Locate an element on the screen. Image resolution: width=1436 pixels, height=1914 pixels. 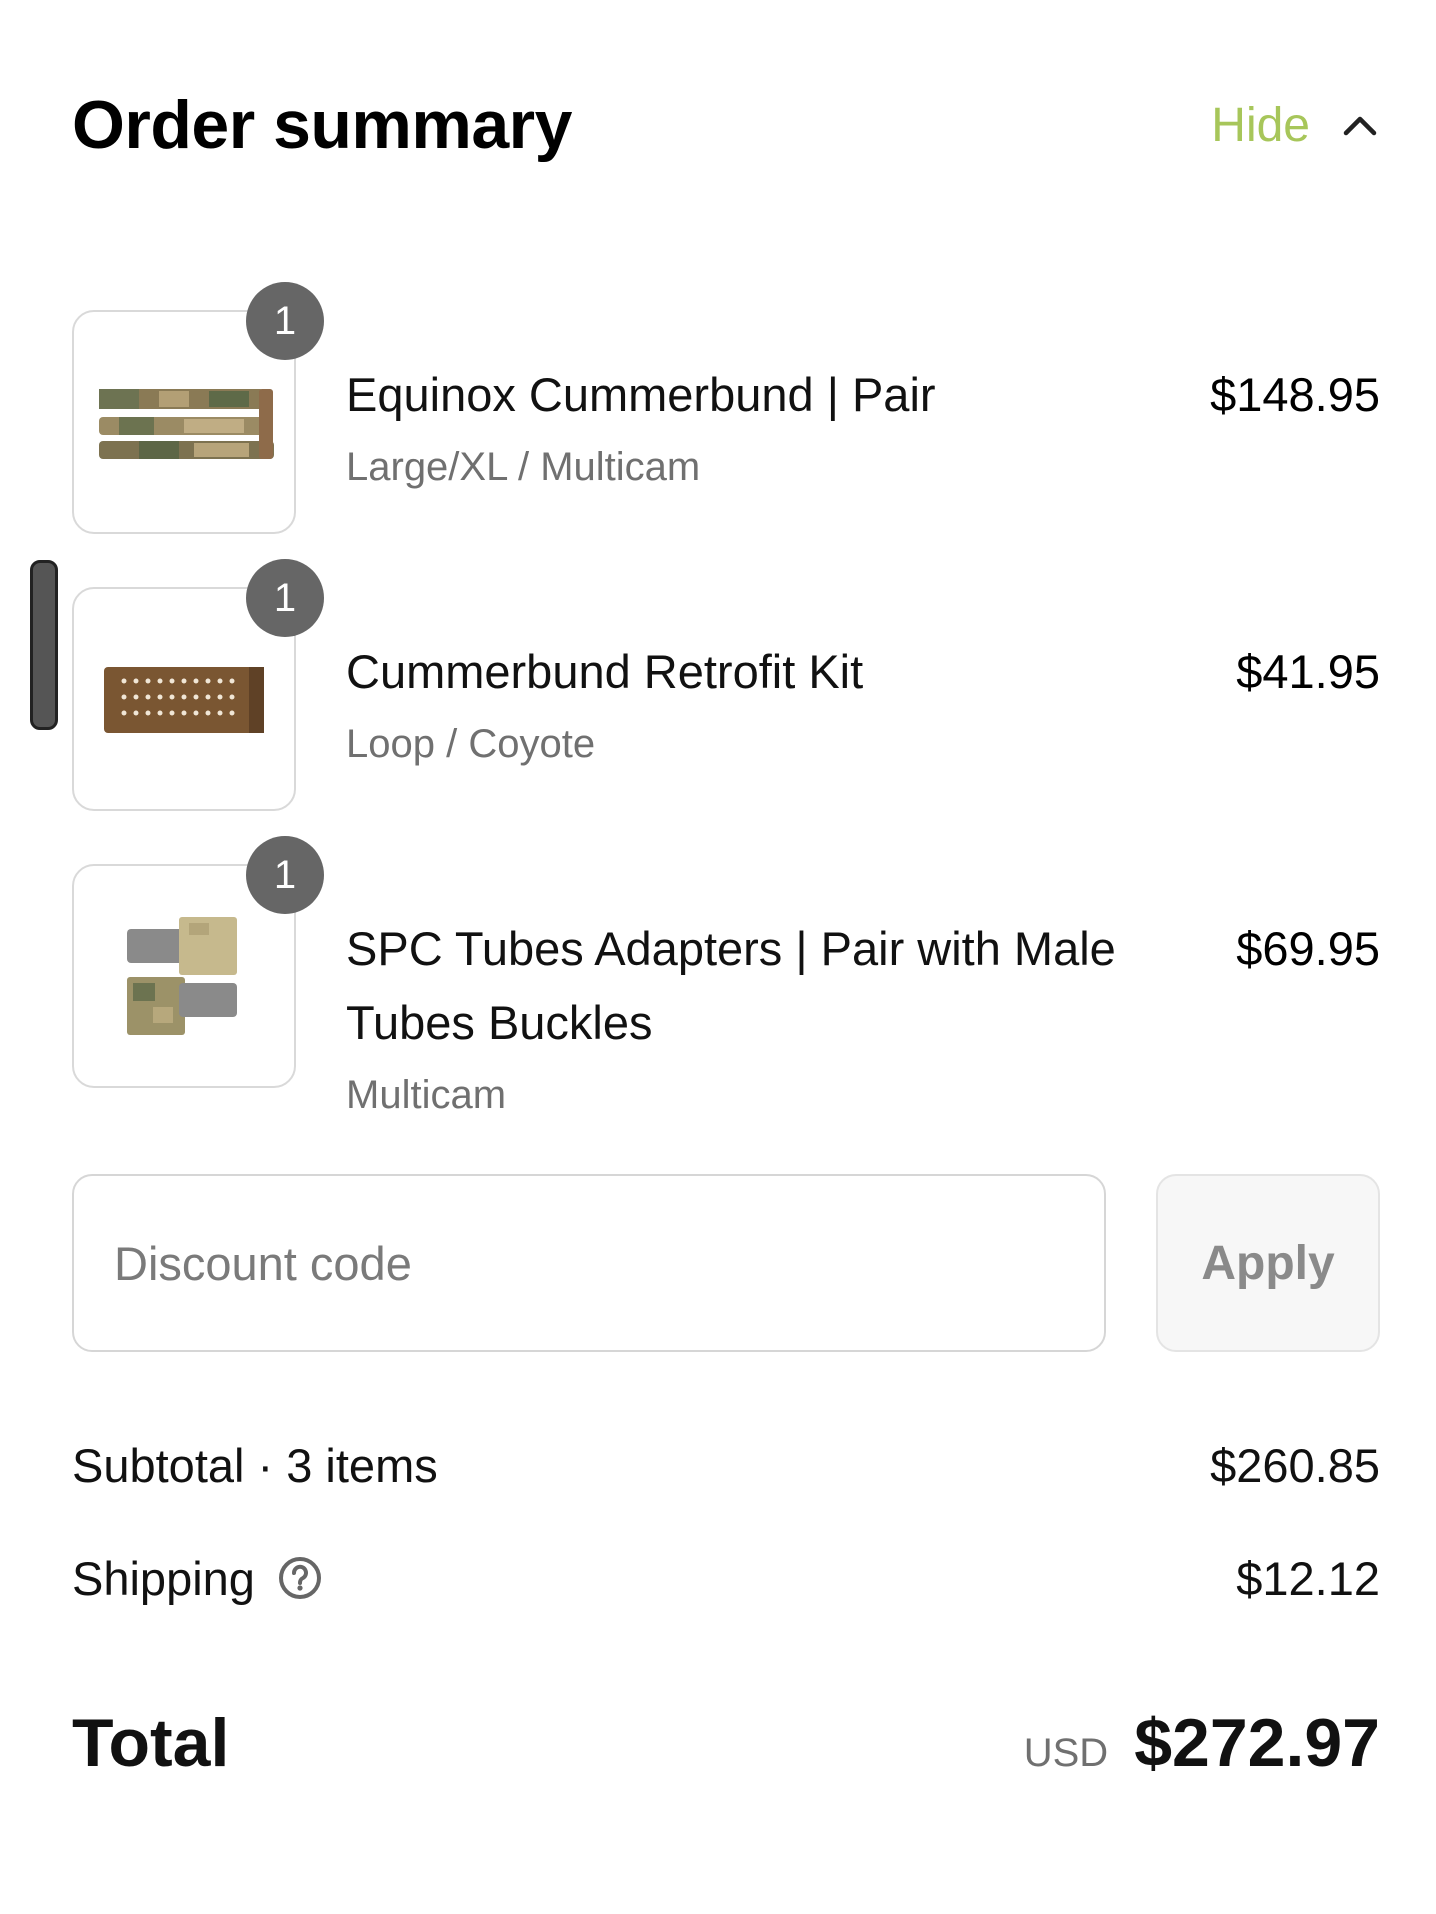
hide-summary-label: Hide is located at coordinates (1260, 125).